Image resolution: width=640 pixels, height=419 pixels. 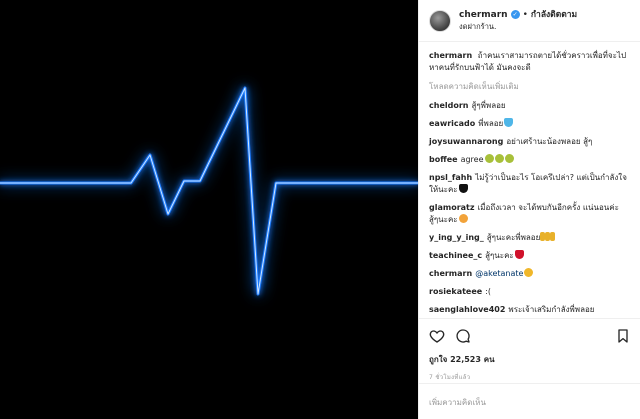 What do you see at coordinates (450, 177) in the screenshot?
I see `comment-username: npsl_fahh` at bounding box center [450, 177].